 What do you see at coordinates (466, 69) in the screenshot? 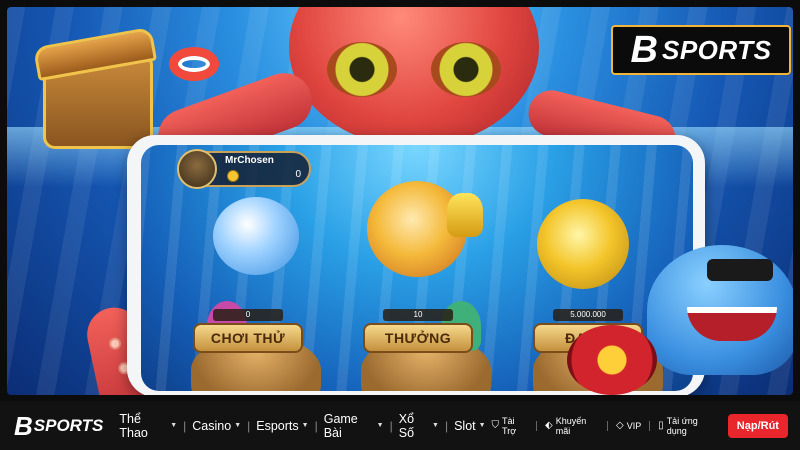
I see `octopus-eye-right` at bounding box center [466, 69].